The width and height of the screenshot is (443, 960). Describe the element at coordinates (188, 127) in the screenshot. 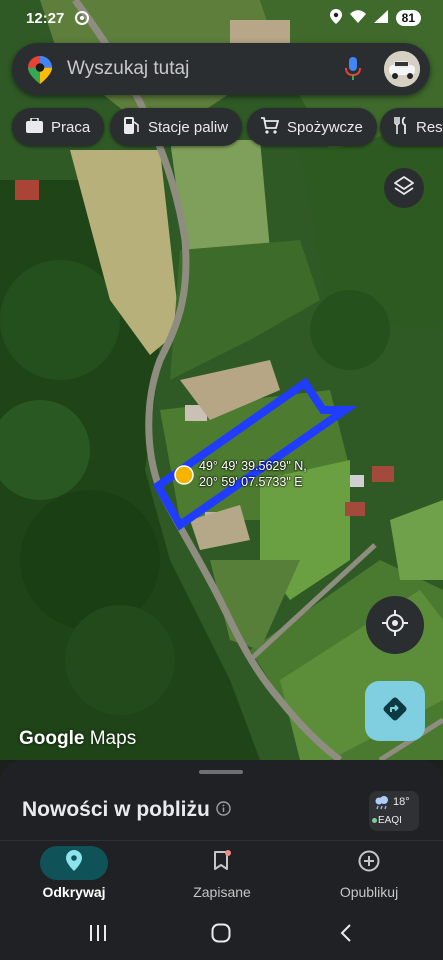

I see `chip-label: Stacje paliw` at that location.